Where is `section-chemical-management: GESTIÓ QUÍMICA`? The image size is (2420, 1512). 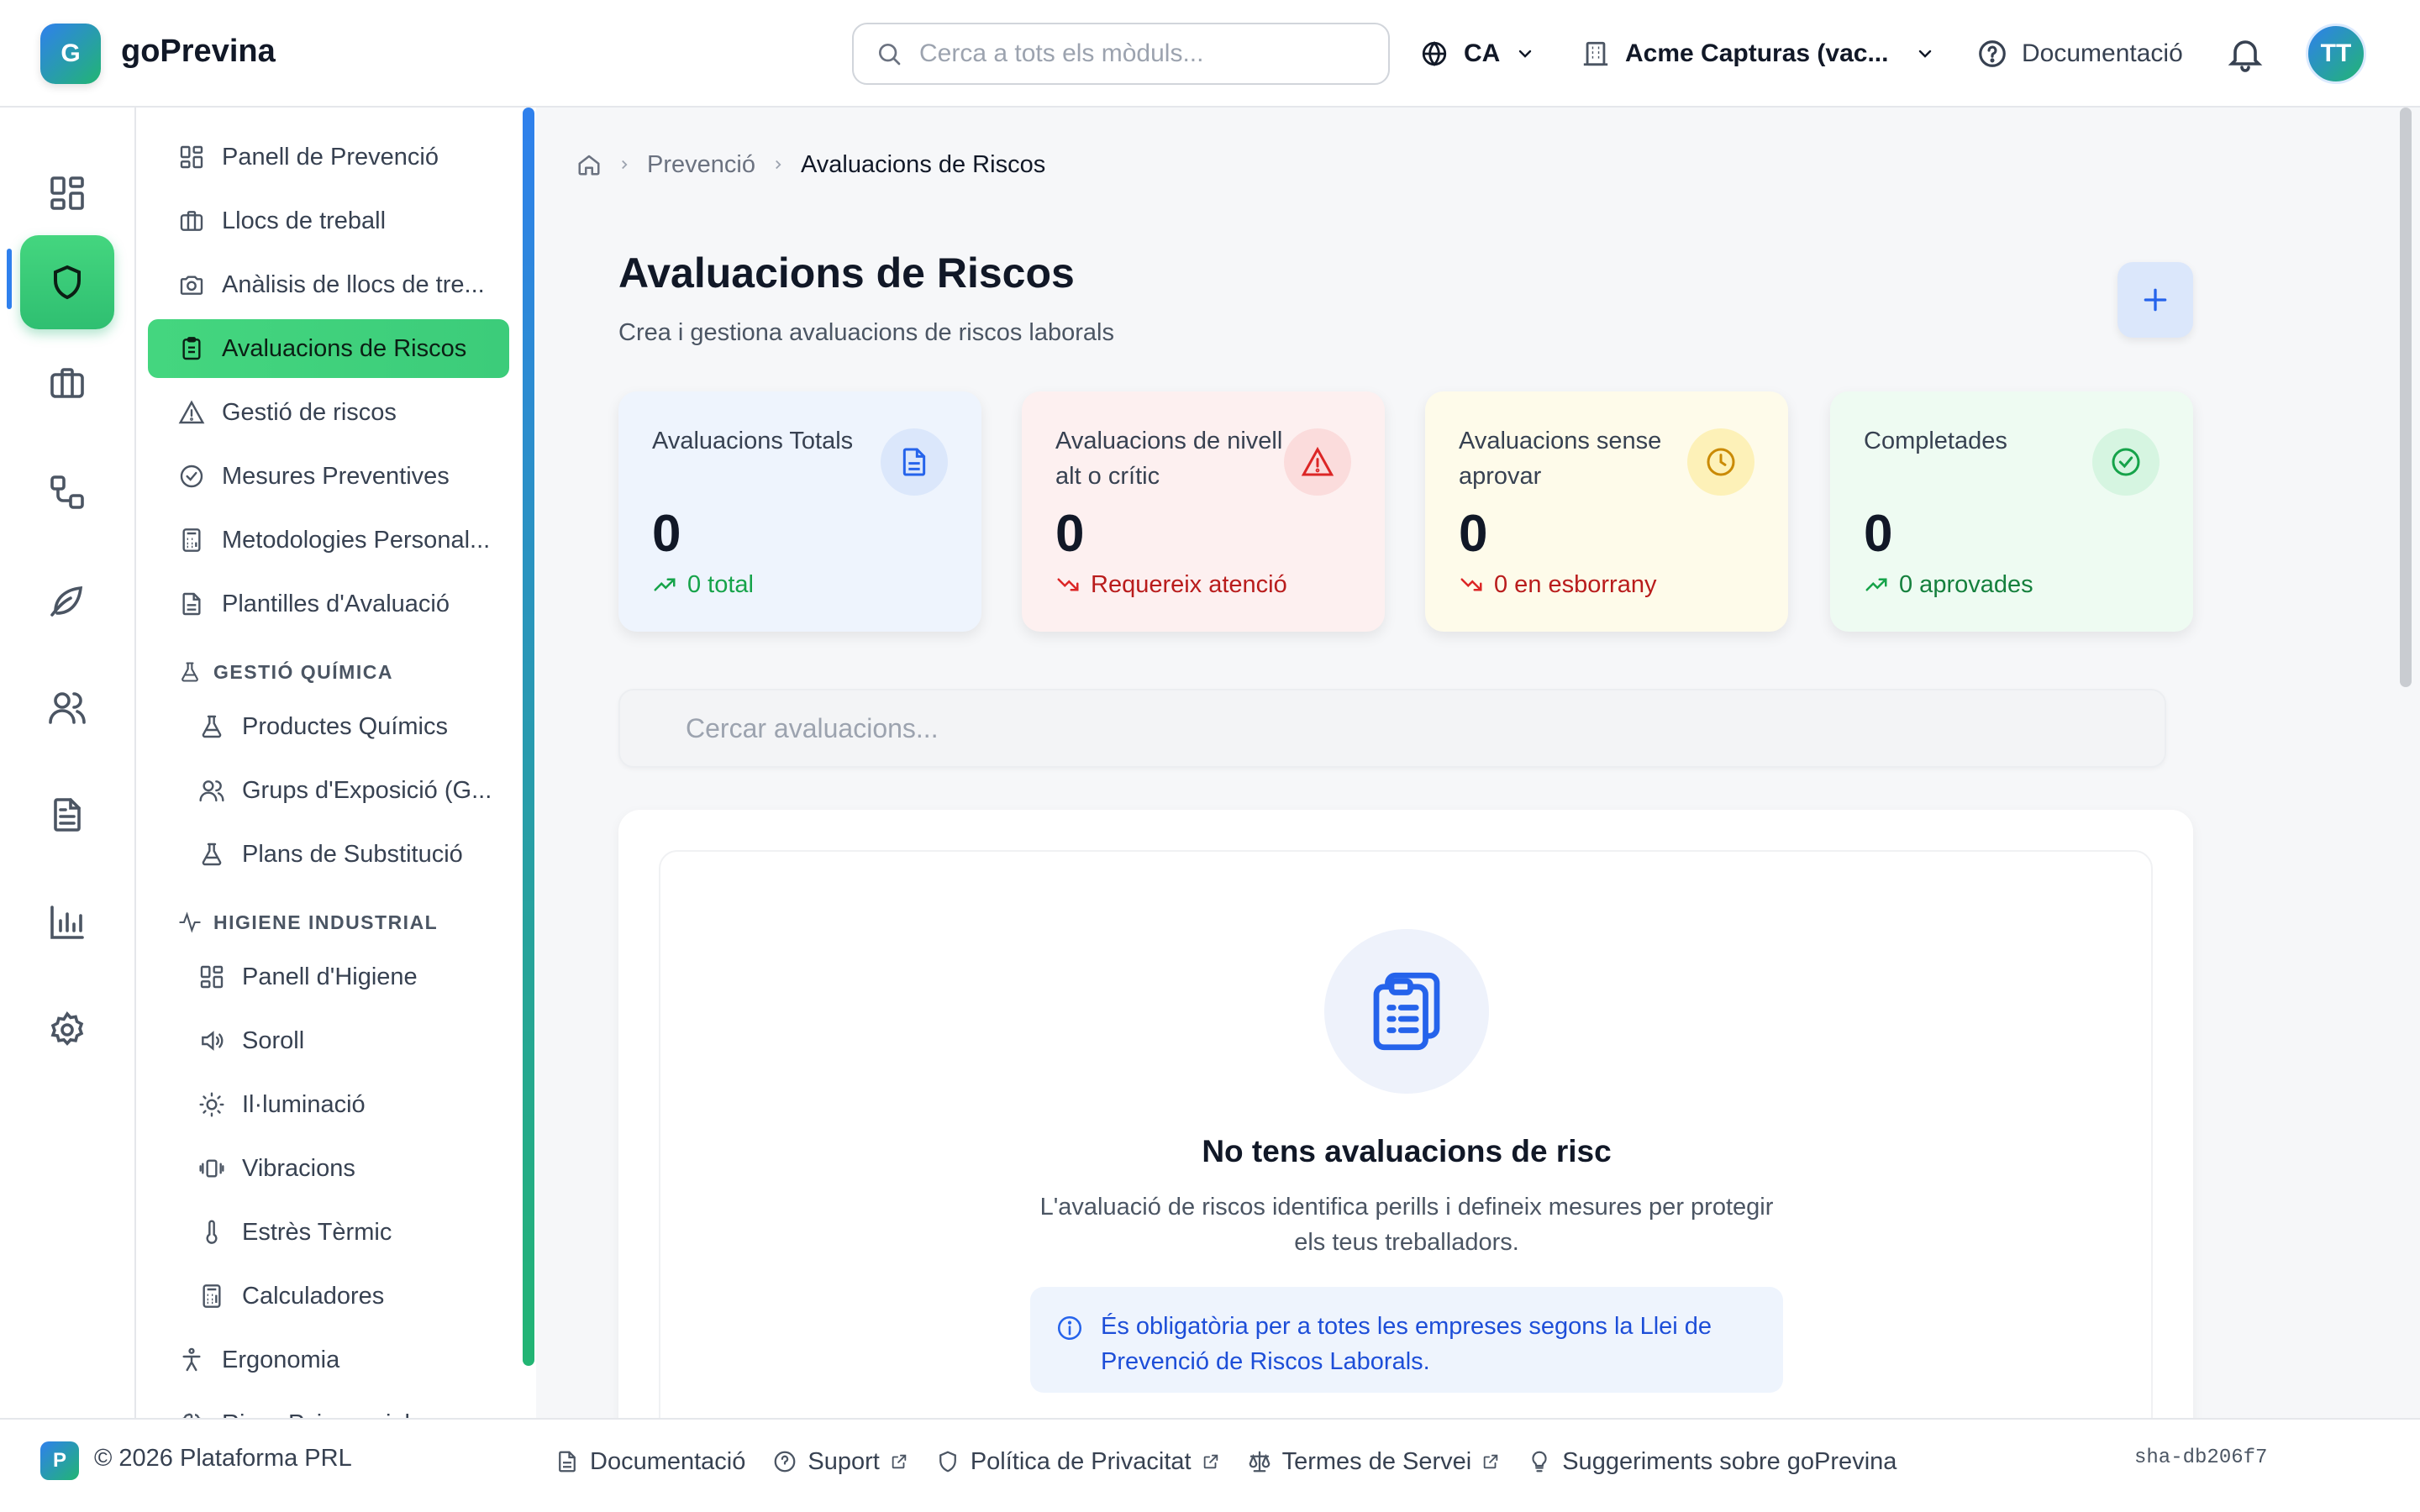 section-chemical-management: GESTIÓ QUÍMICA is located at coordinates (285, 672).